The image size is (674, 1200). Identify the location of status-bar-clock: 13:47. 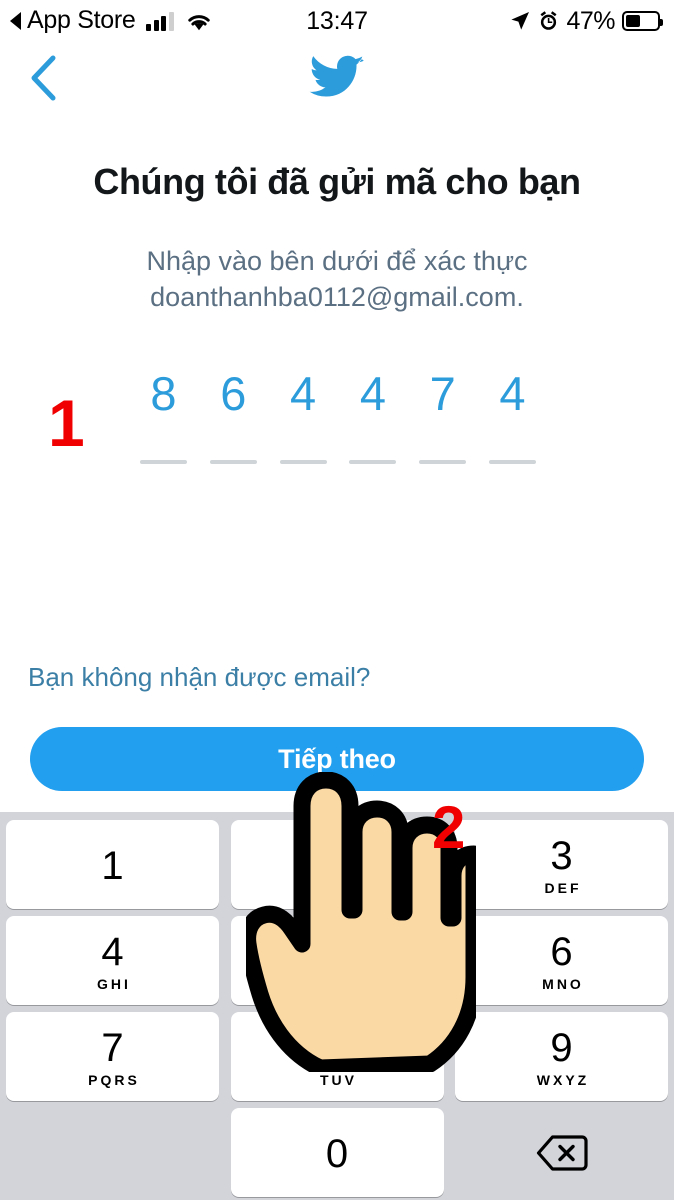
(337, 20).